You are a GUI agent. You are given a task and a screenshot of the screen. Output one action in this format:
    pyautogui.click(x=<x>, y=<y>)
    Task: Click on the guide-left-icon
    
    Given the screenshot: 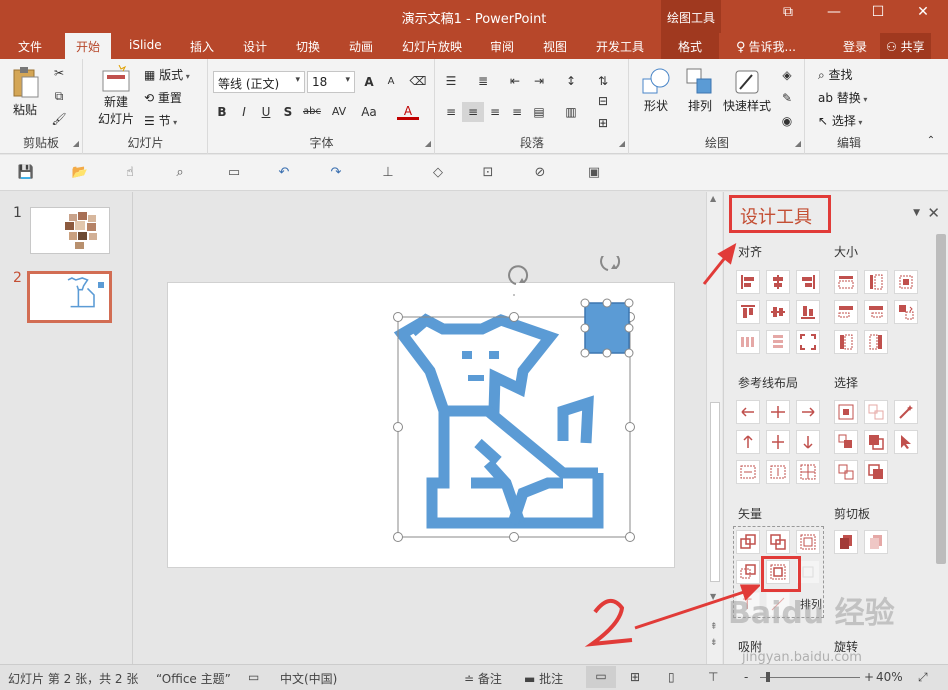 What is the action you would take?
    pyautogui.click(x=748, y=412)
    